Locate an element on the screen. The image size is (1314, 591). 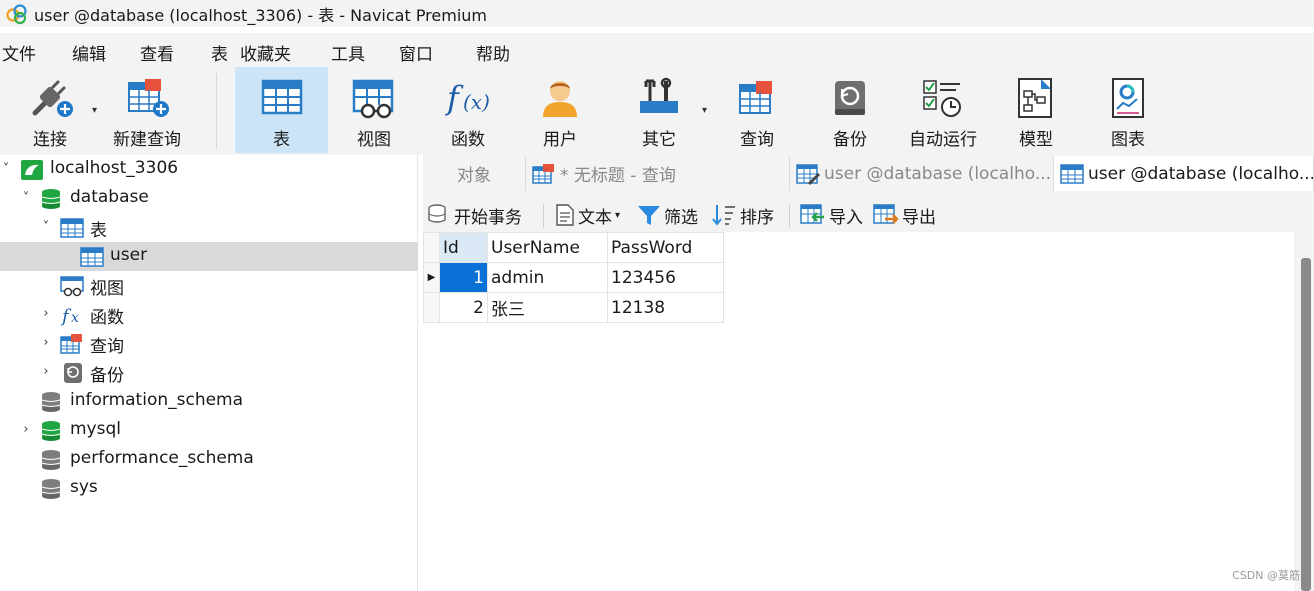
tree-item-mysql: › mysql is located at coordinates (209, 430).